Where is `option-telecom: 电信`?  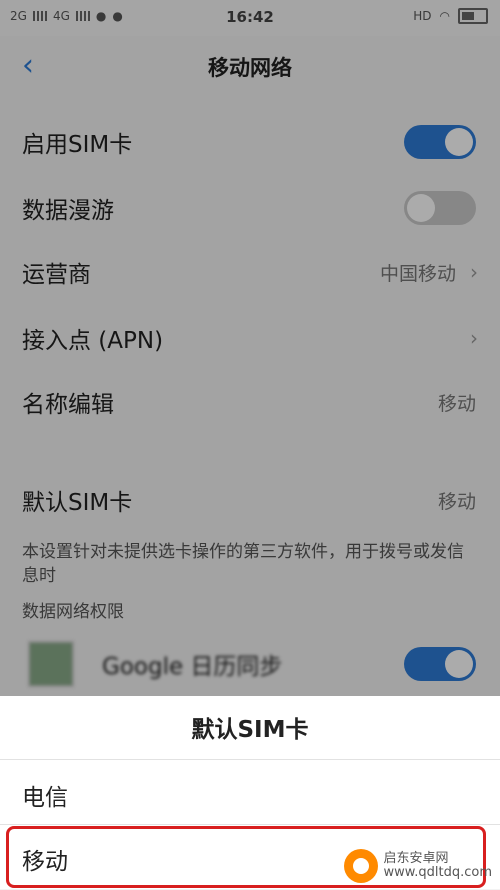
option-telecom: 电信 is located at coordinates (250, 794).